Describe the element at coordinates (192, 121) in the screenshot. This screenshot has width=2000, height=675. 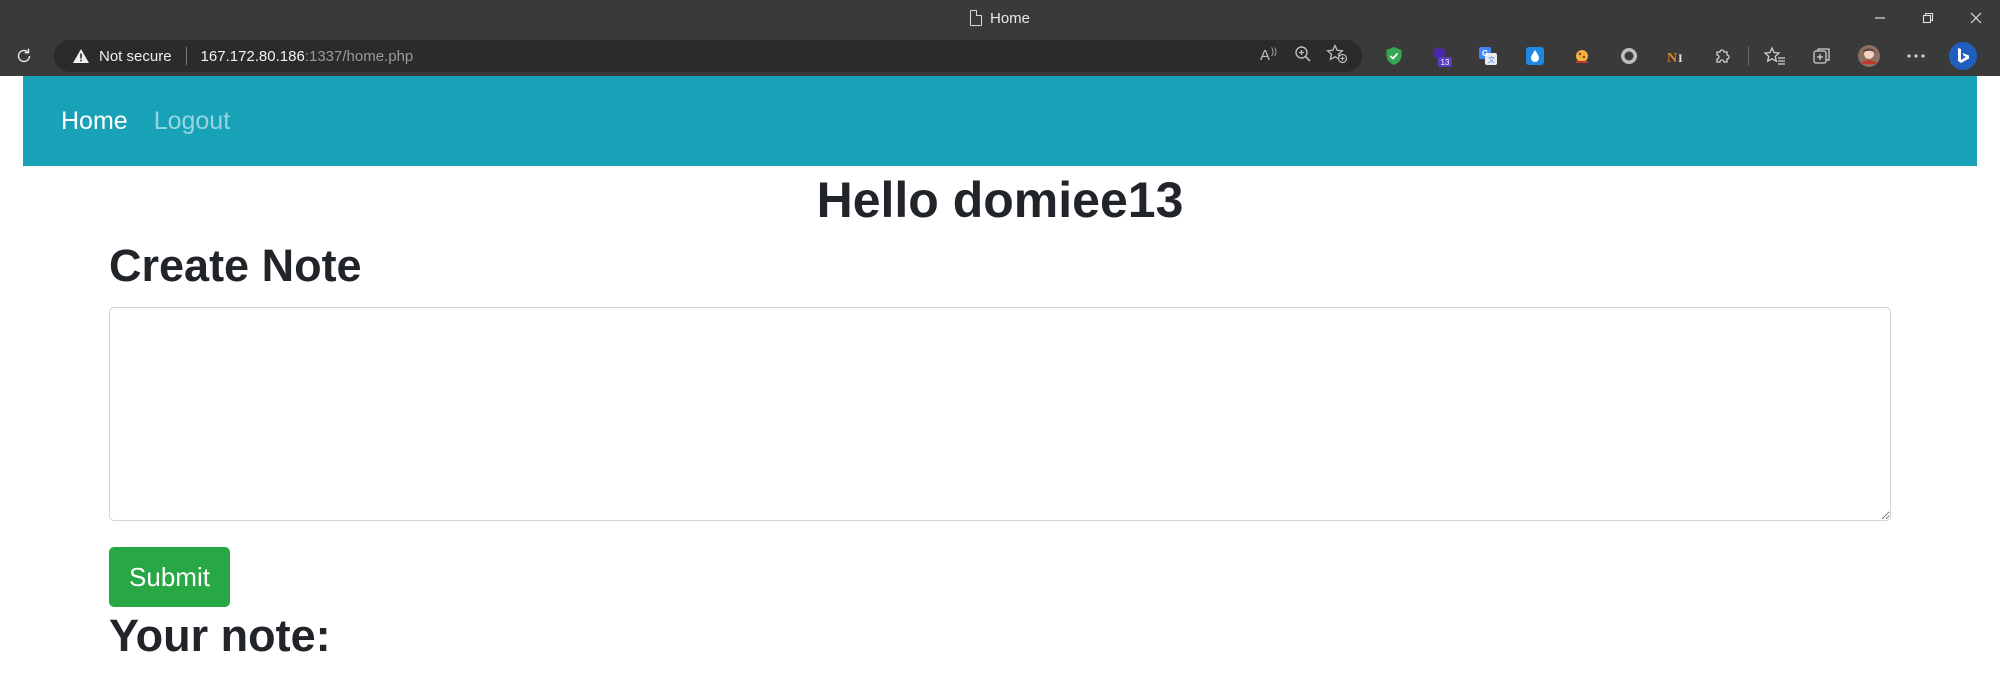
I see `nav-logout-link: Logout` at that location.